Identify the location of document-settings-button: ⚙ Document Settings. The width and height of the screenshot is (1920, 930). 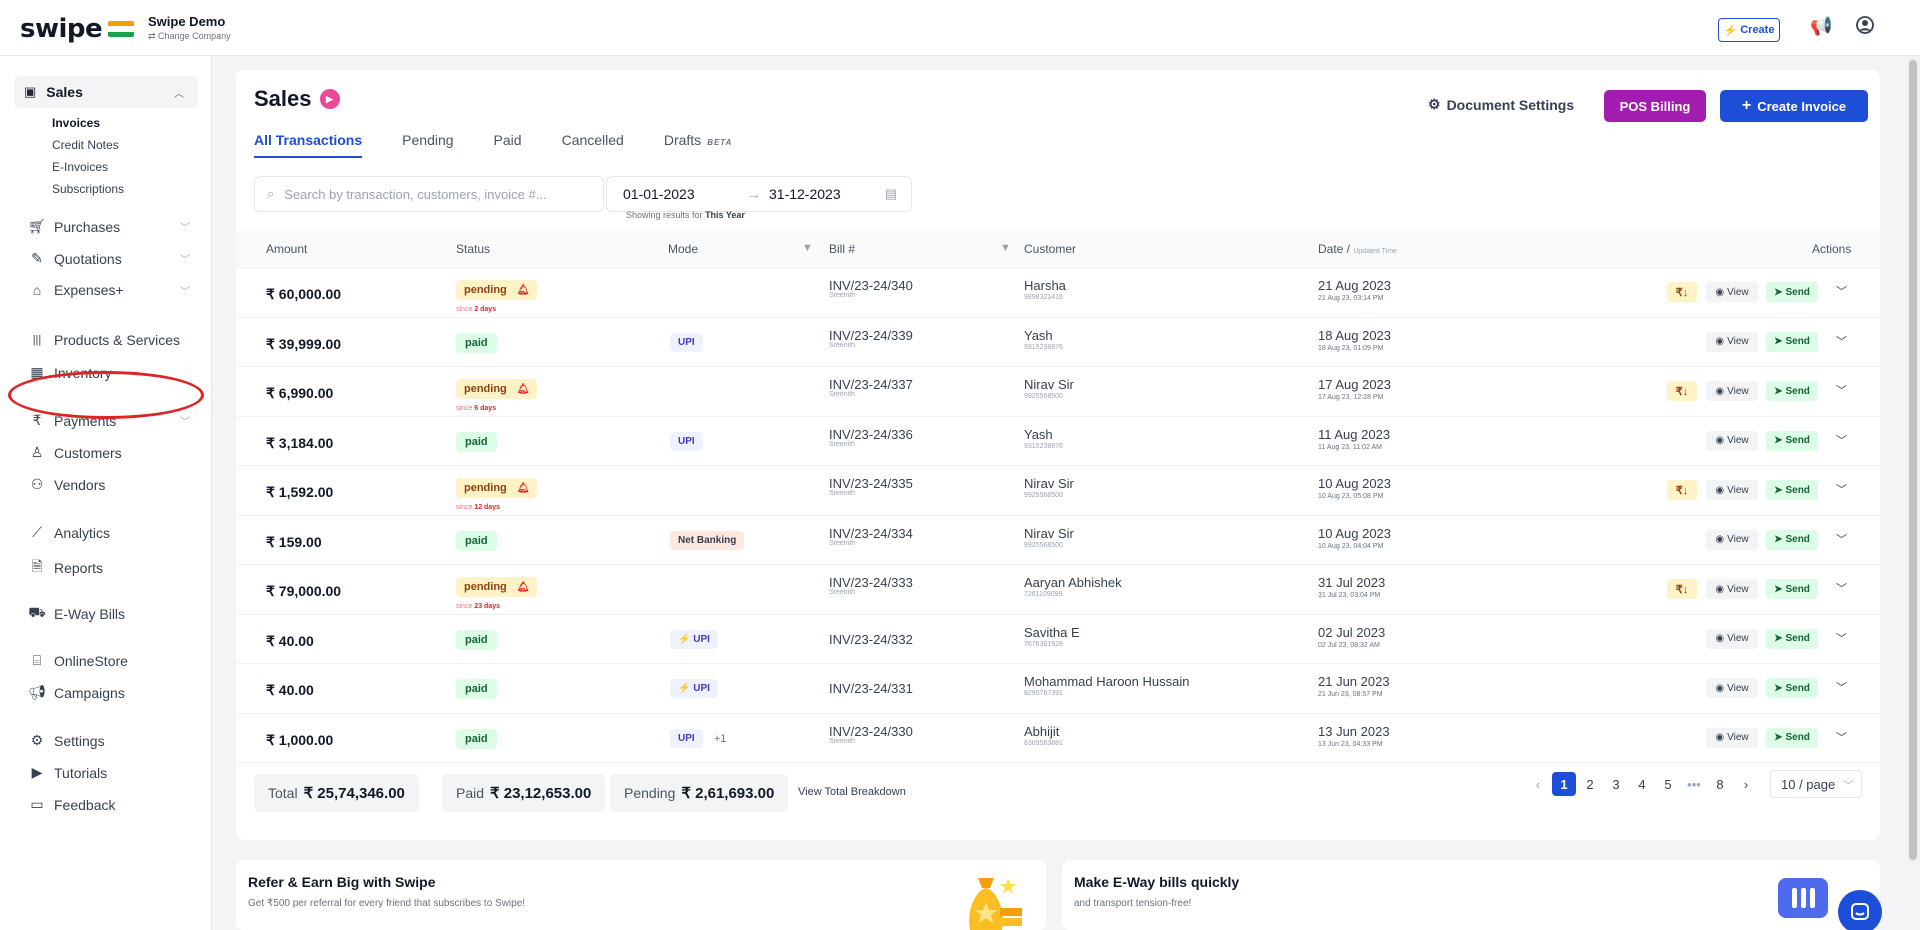
(1501, 104).